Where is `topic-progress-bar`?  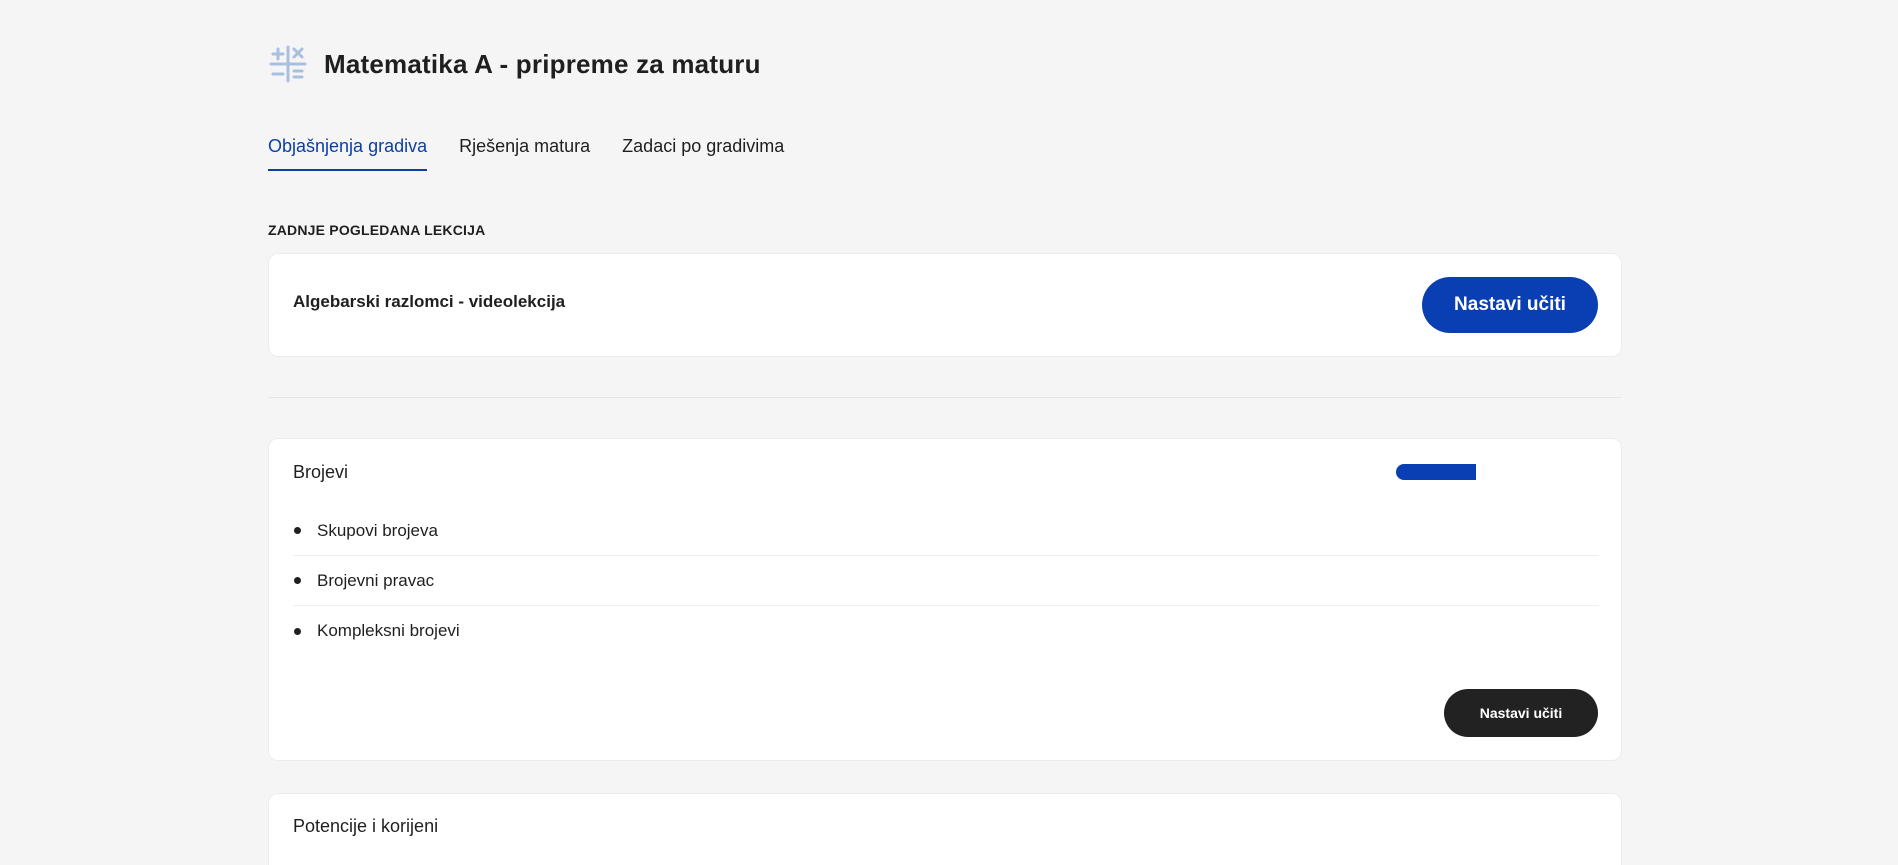 topic-progress-bar is located at coordinates (1436, 472).